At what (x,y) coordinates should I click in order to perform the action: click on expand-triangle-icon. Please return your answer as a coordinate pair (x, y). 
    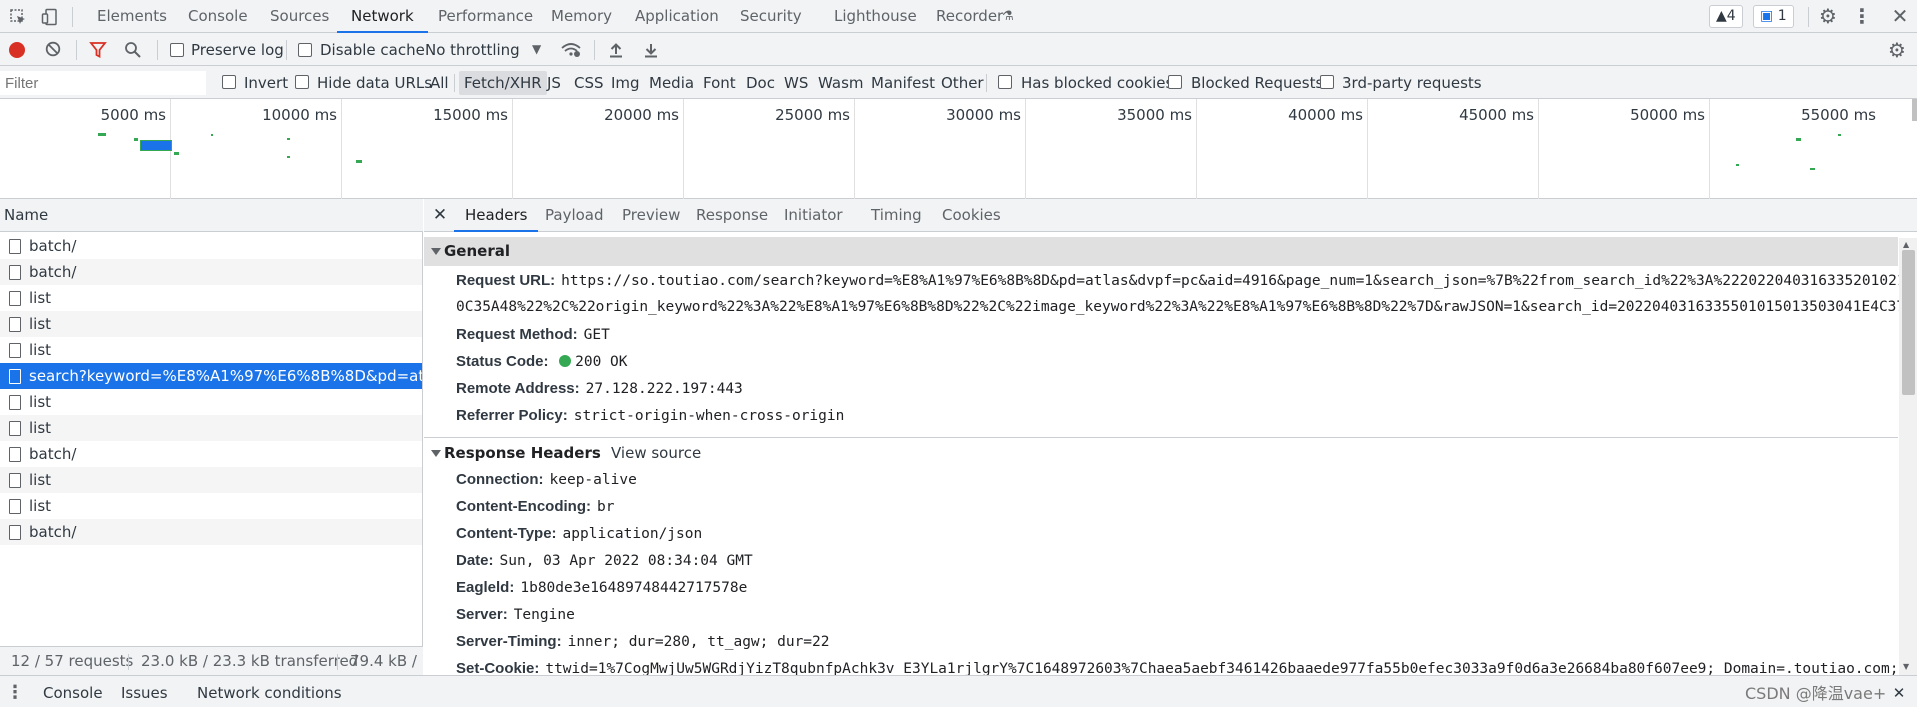
    Looking at the image, I should click on (436, 453).